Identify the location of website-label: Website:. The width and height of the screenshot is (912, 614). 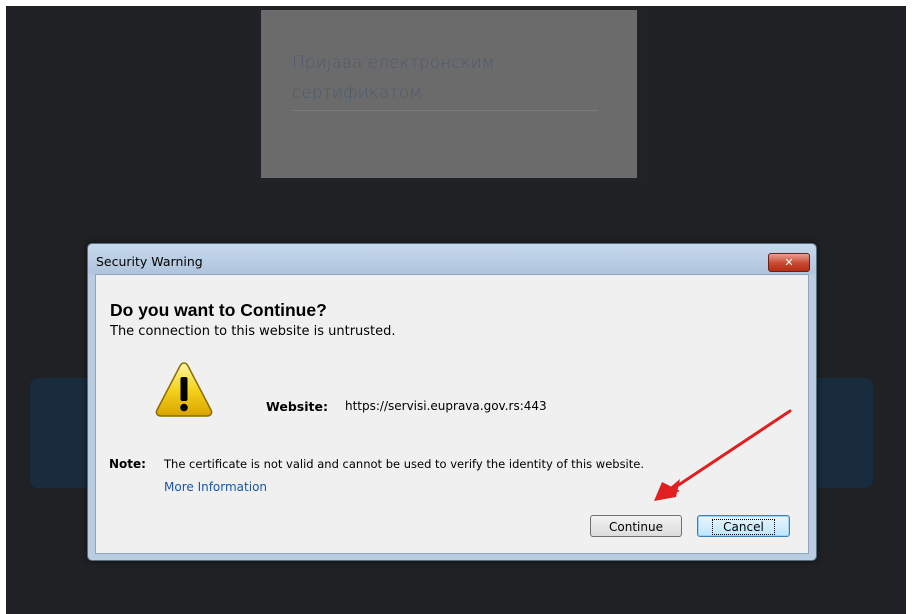
(297, 406).